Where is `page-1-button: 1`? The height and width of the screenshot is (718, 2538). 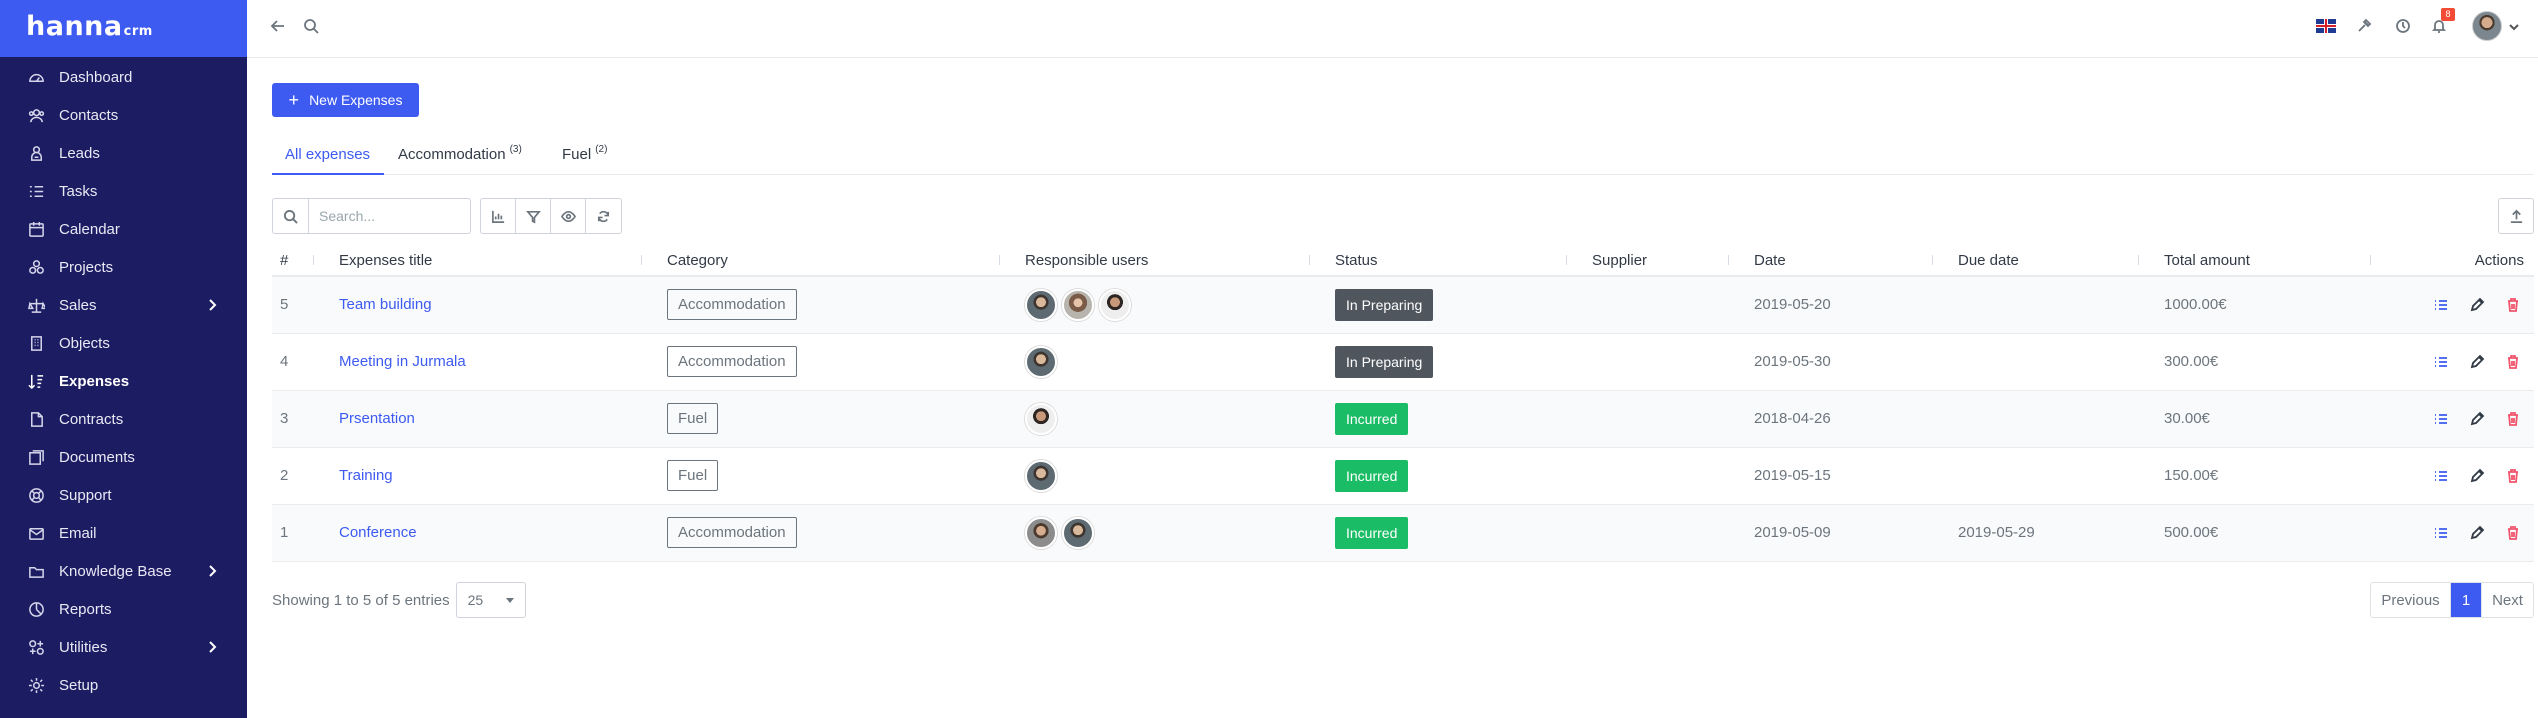
page-1-button: 1 is located at coordinates (2466, 600).